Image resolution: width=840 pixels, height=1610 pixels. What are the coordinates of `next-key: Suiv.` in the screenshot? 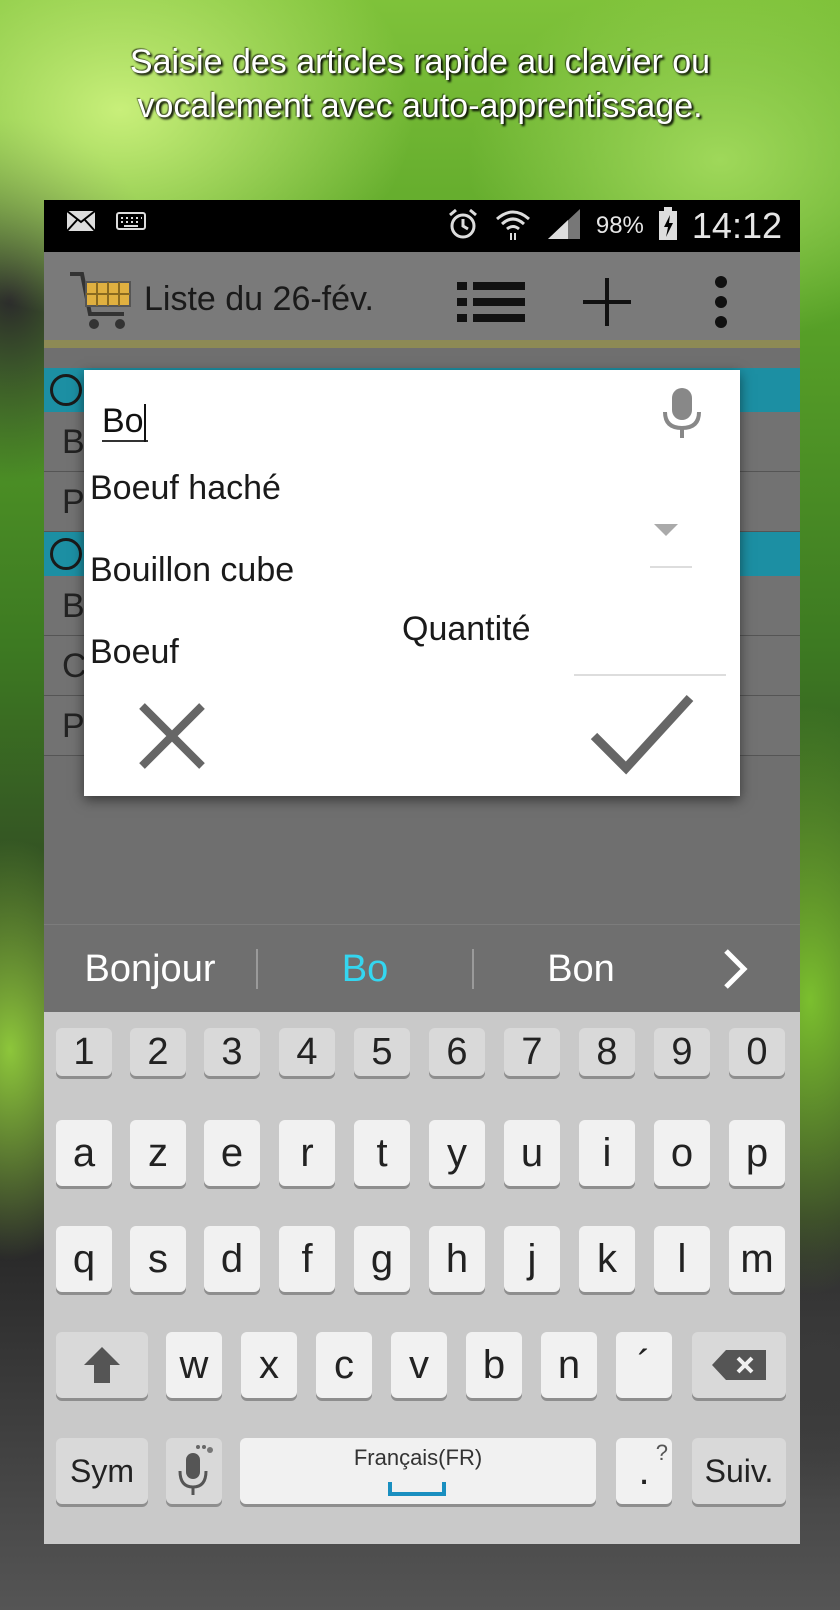 It's located at (739, 1471).